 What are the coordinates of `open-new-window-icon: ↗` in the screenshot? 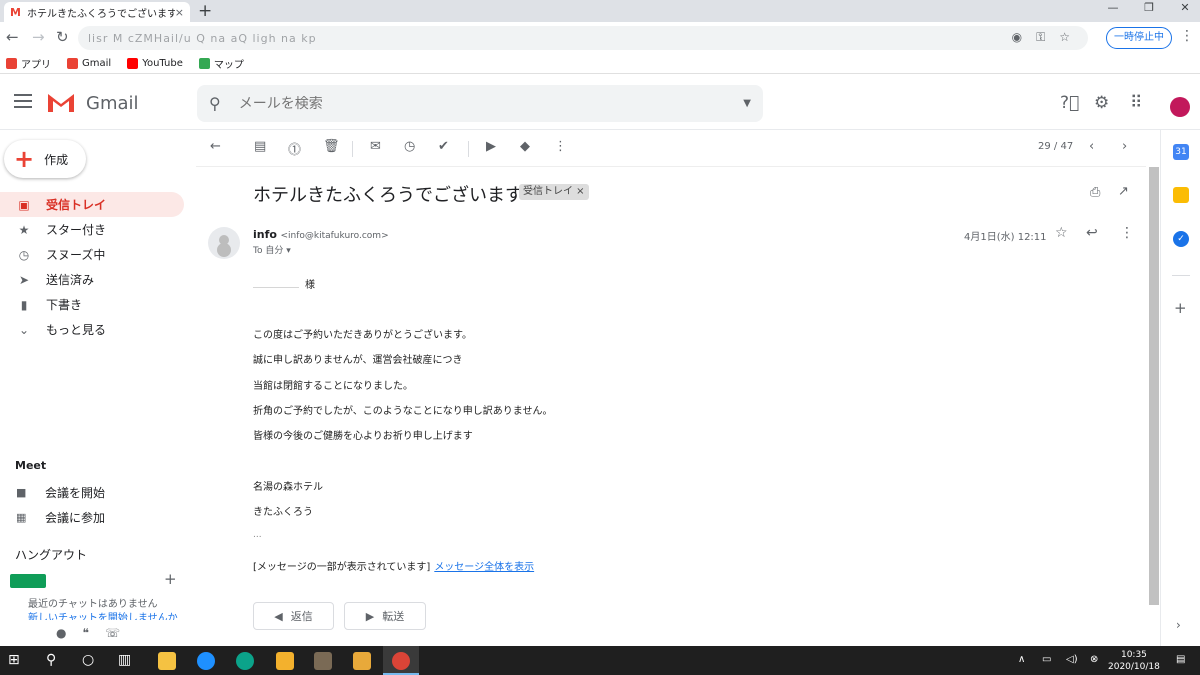 It's located at (1123, 191).